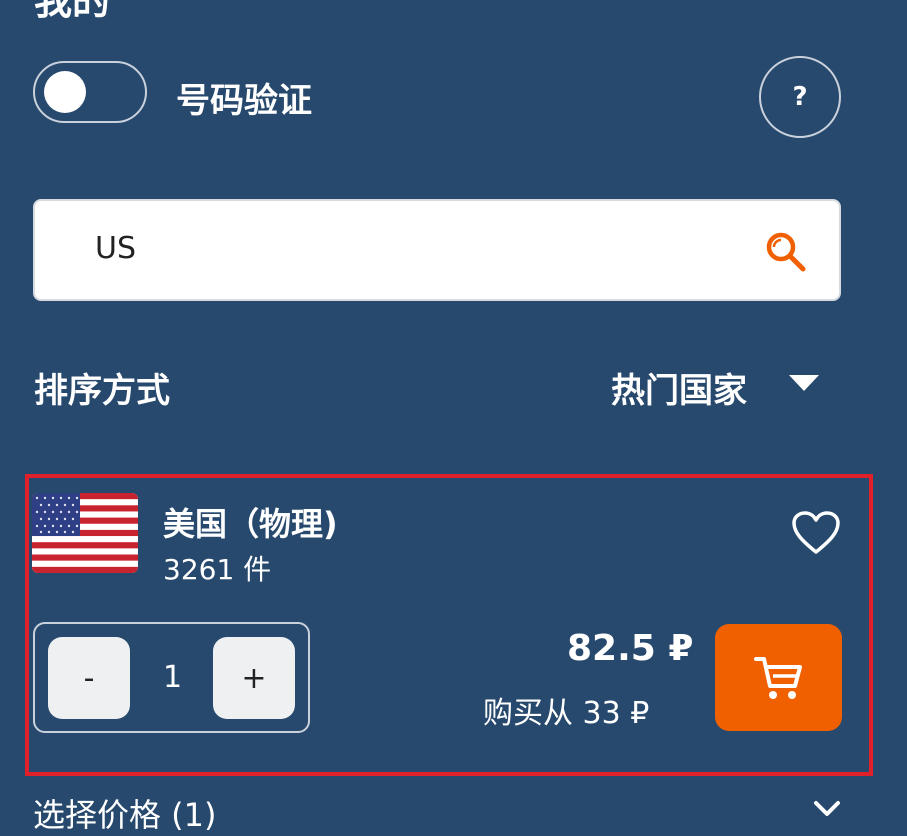  I want to click on toggle-knob, so click(65, 92).